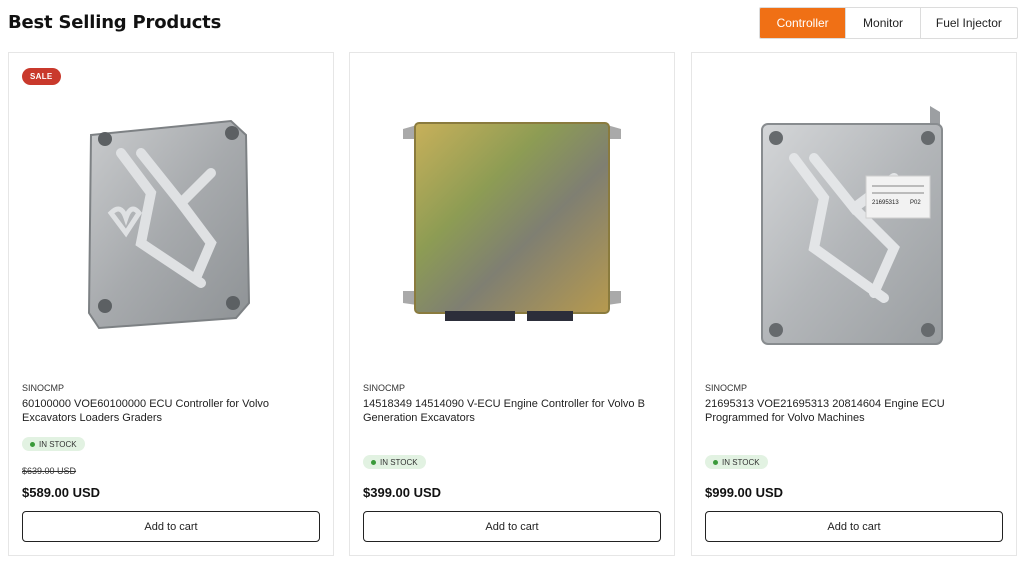 This screenshot has height=564, width=1024. I want to click on page-title: Best Selling Products, so click(115, 22).